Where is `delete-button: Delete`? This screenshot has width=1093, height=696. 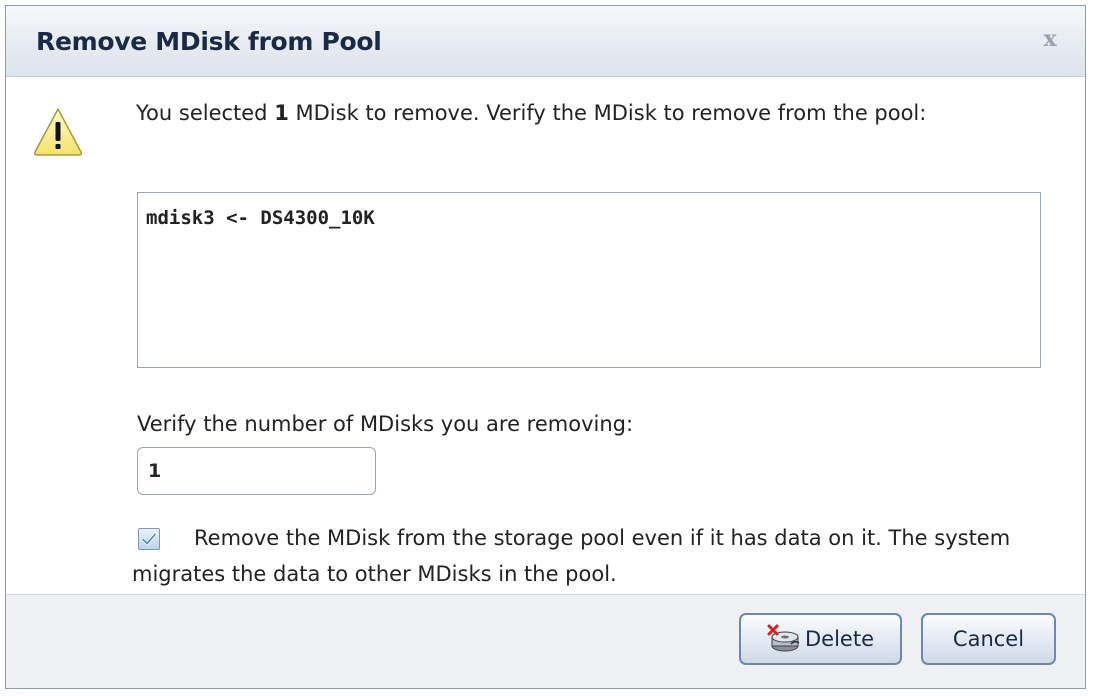 delete-button: Delete is located at coordinates (820, 639).